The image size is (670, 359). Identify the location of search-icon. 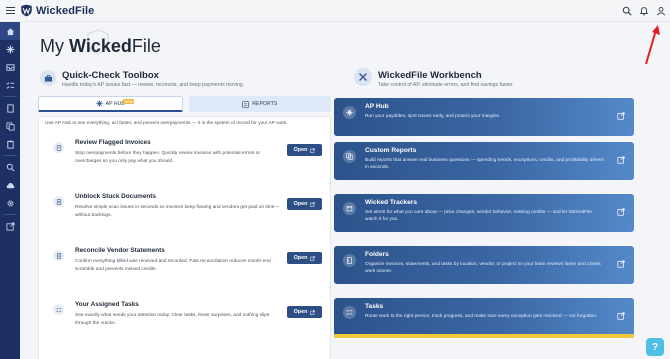
(627, 11).